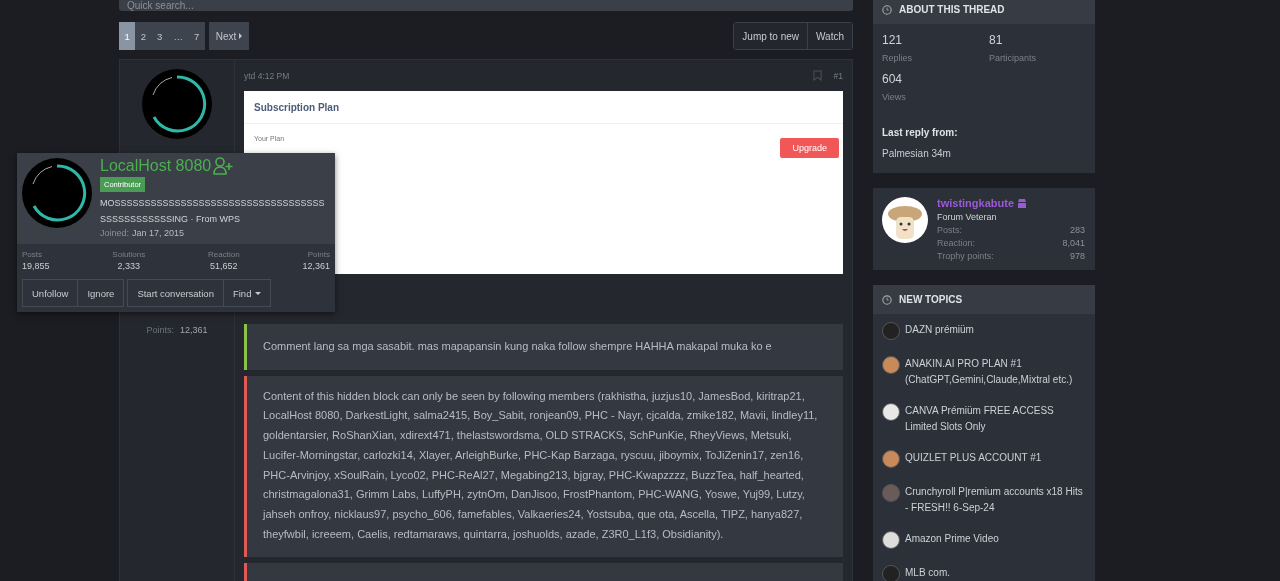 Image resolution: width=1280 pixels, height=581 pixels. What do you see at coordinates (223, 166) in the screenshot?
I see `follow-user-icon` at bounding box center [223, 166].